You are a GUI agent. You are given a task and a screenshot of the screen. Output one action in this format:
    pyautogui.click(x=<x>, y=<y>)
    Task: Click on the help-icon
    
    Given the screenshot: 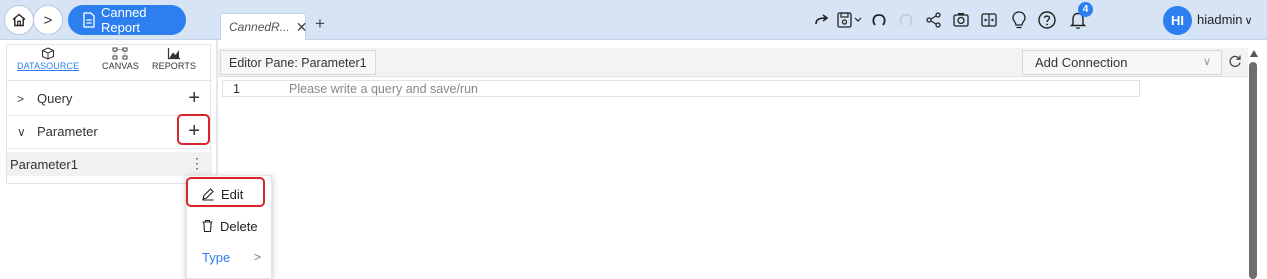 What is the action you would take?
    pyautogui.click(x=1047, y=20)
    